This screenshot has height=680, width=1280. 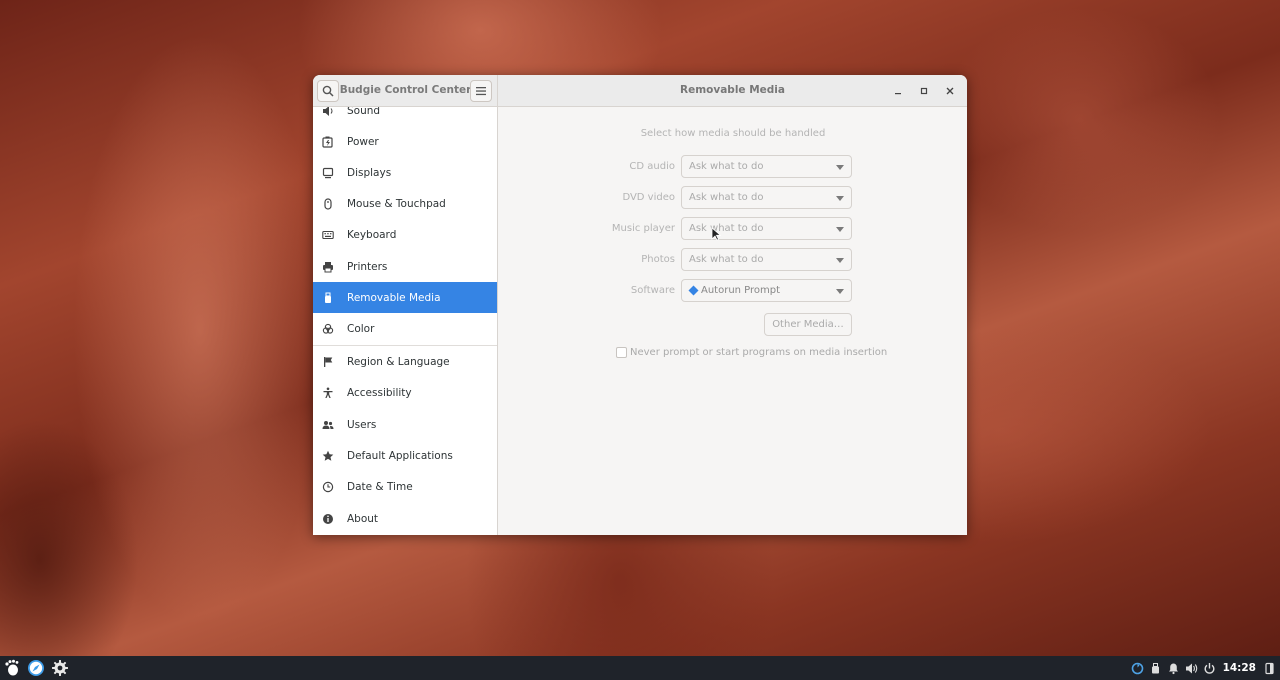 I want to click on sidebar-item-region-language: Region & Language, so click(x=405, y=361).